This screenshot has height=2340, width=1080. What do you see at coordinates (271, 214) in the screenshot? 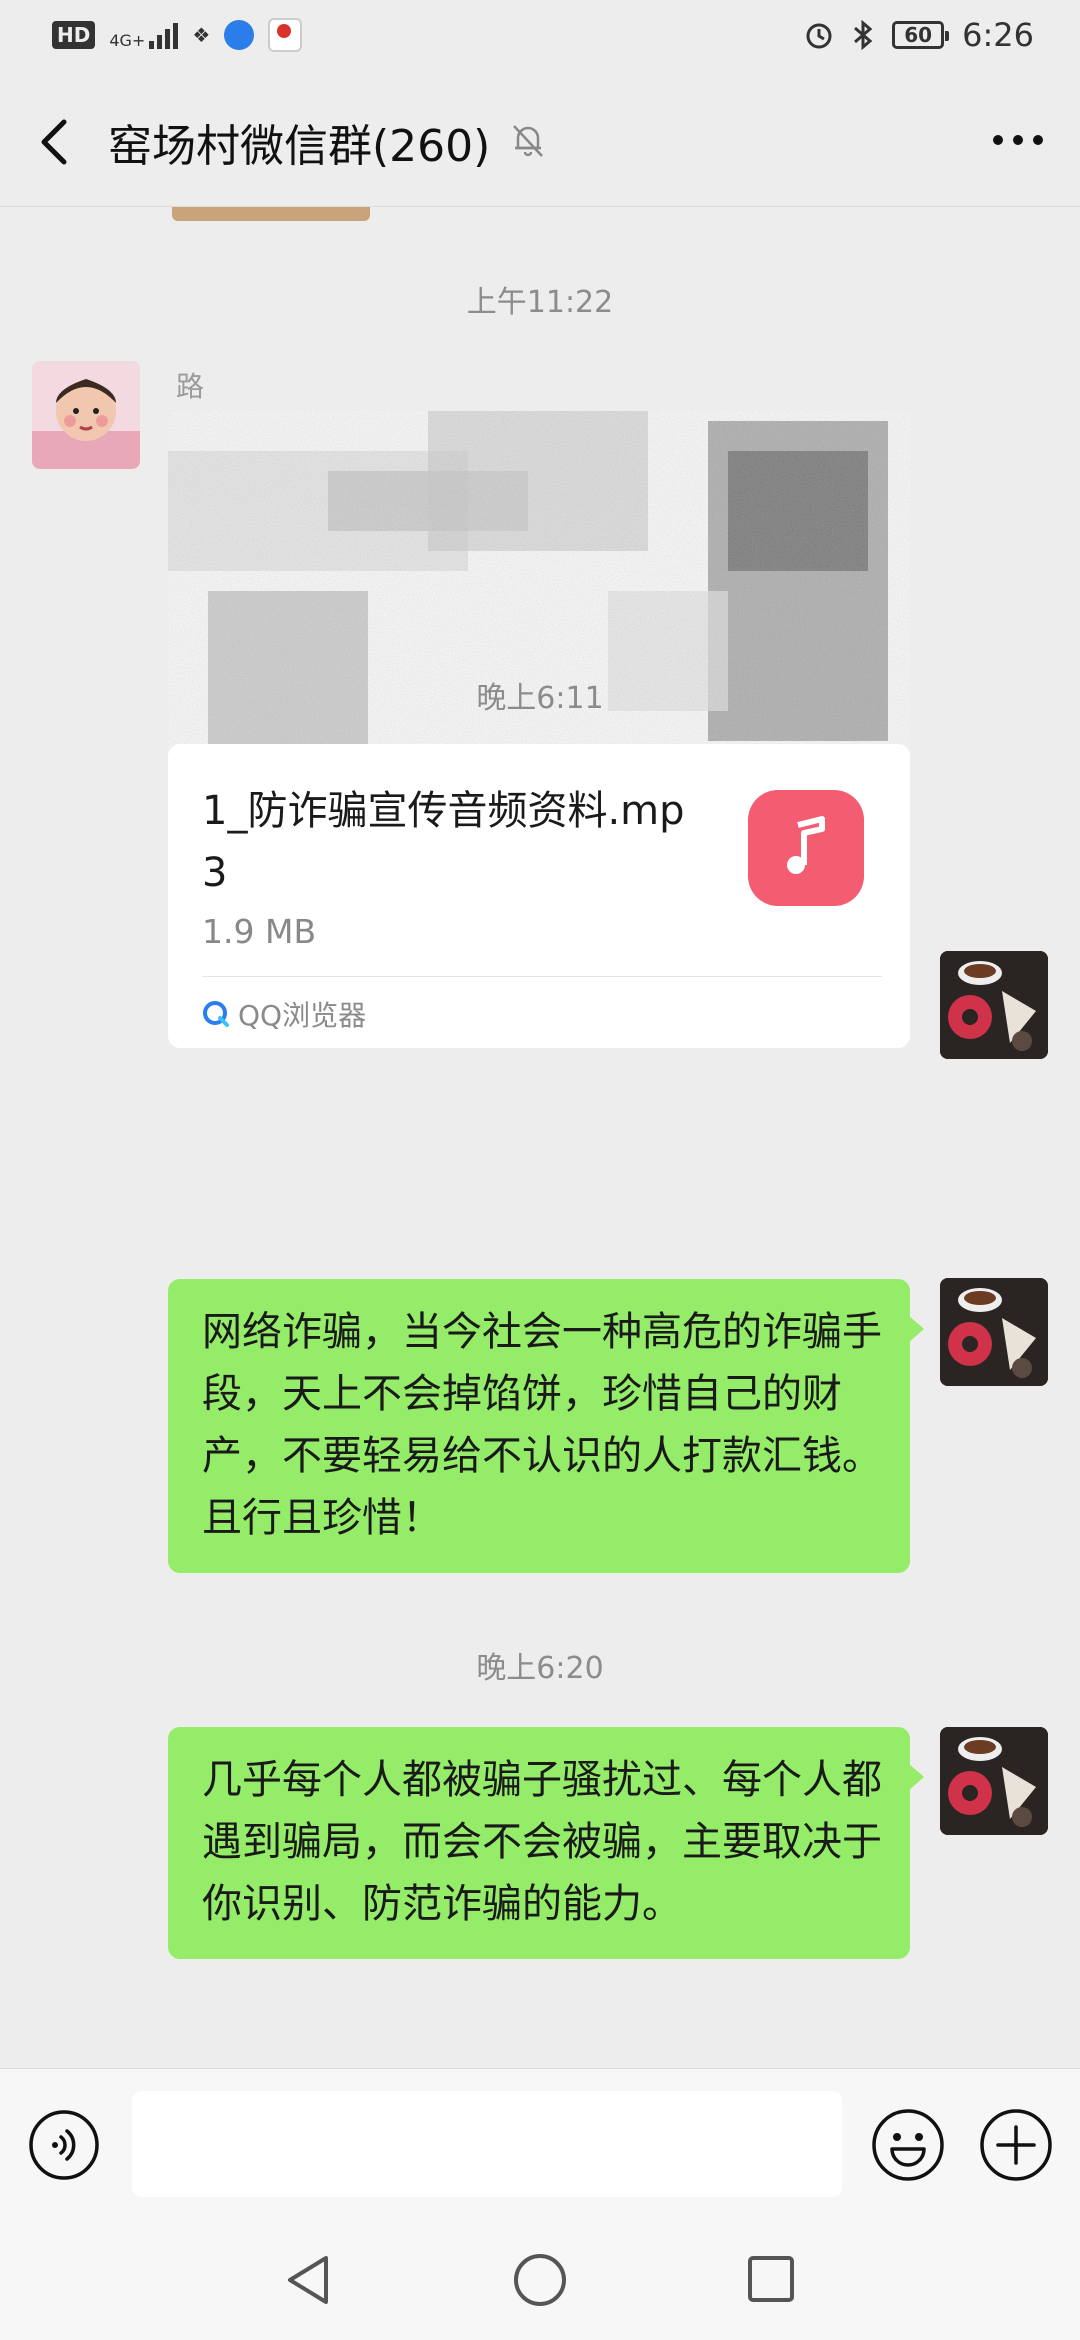
I see `previous-image-thumbnail` at bounding box center [271, 214].